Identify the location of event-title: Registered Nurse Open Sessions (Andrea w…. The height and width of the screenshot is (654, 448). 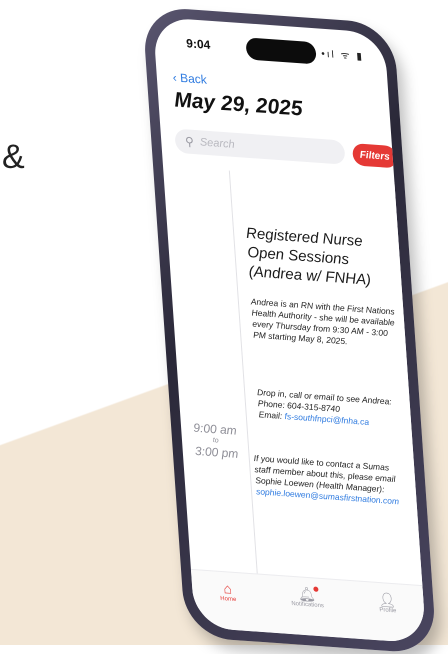
(308, 256).